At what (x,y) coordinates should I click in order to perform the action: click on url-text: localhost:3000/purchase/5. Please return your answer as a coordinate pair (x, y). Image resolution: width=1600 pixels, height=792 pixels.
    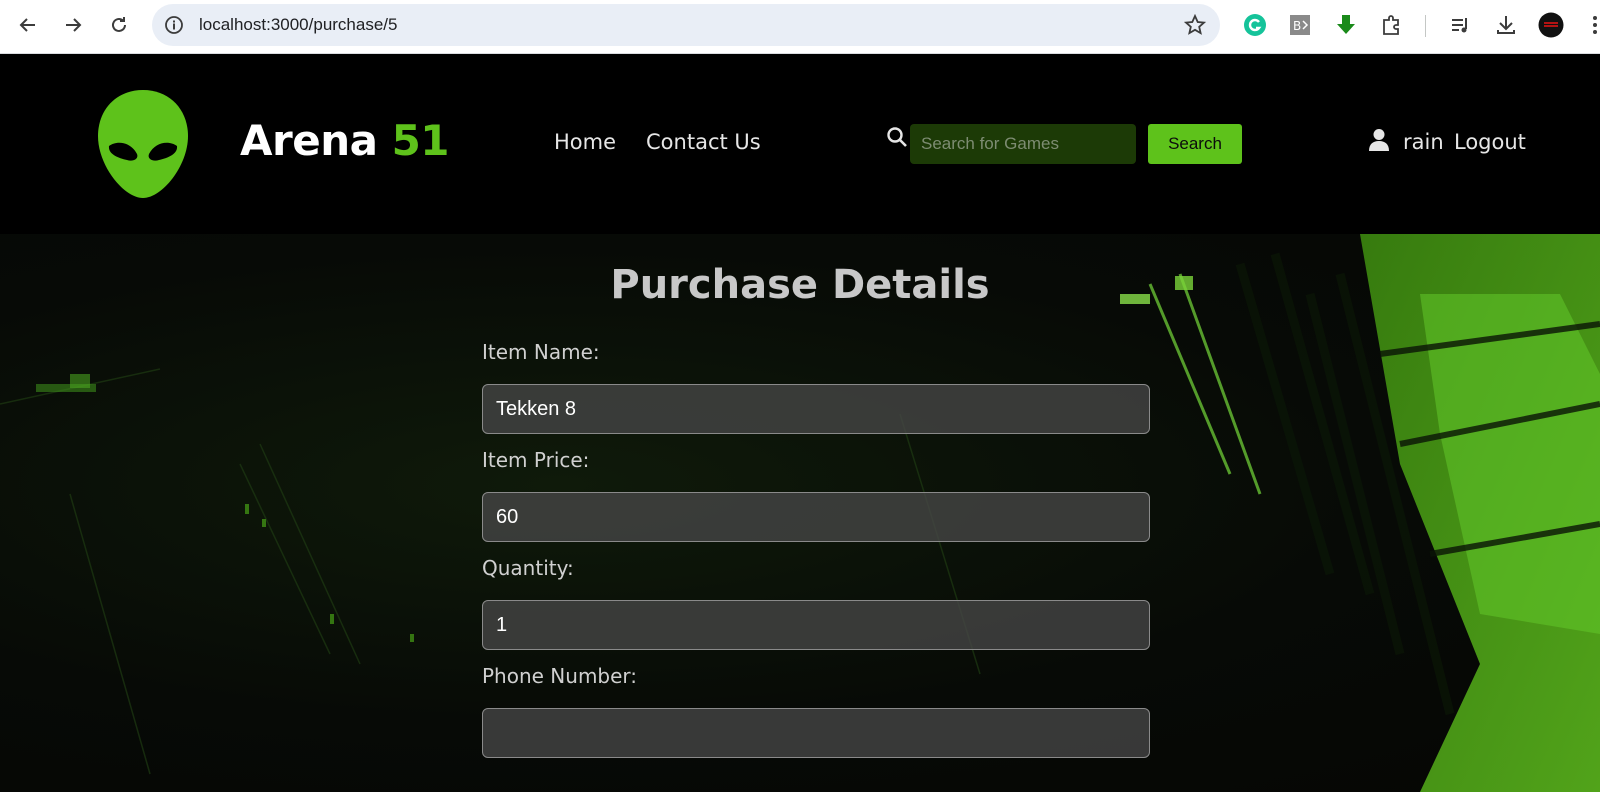
    Looking at the image, I should click on (298, 25).